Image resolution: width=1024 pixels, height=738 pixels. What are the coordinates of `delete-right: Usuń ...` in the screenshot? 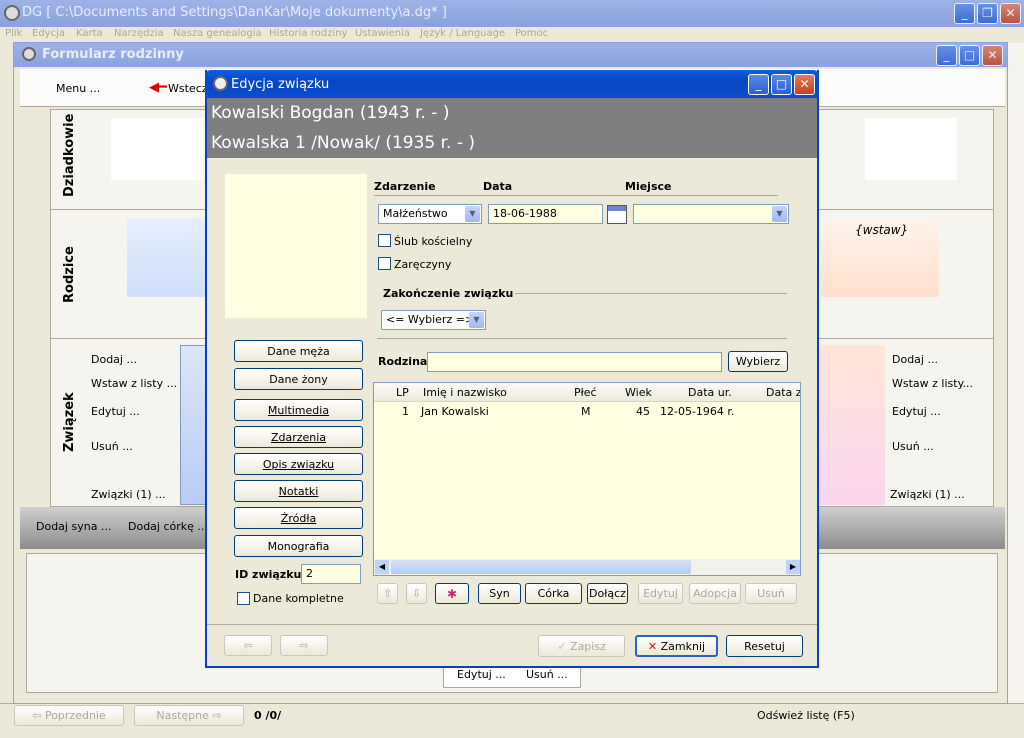 It's located at (913, 446).